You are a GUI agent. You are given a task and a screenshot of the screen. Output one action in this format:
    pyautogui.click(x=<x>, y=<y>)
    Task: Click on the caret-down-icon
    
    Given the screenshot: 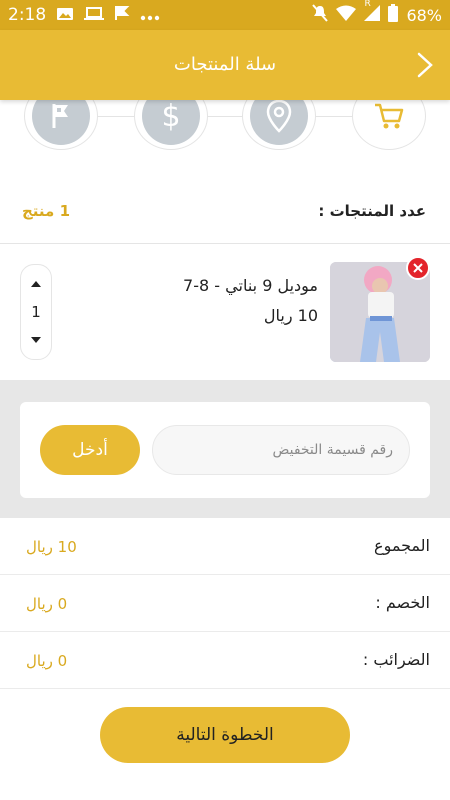 What is the action you would take?
    pyautogui.click(x=36, y=340)
    